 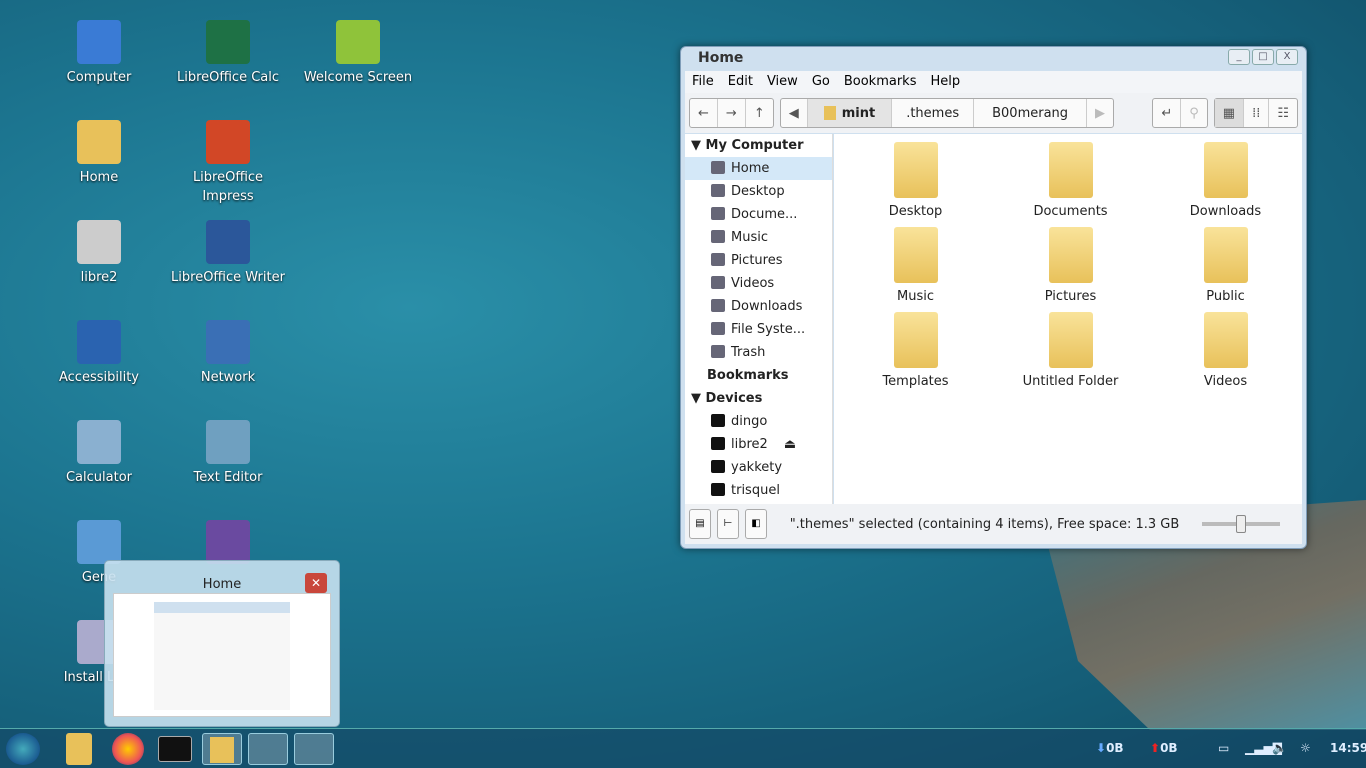 I want to click on desktop-icon: libre2, so click(x=99, y=253).